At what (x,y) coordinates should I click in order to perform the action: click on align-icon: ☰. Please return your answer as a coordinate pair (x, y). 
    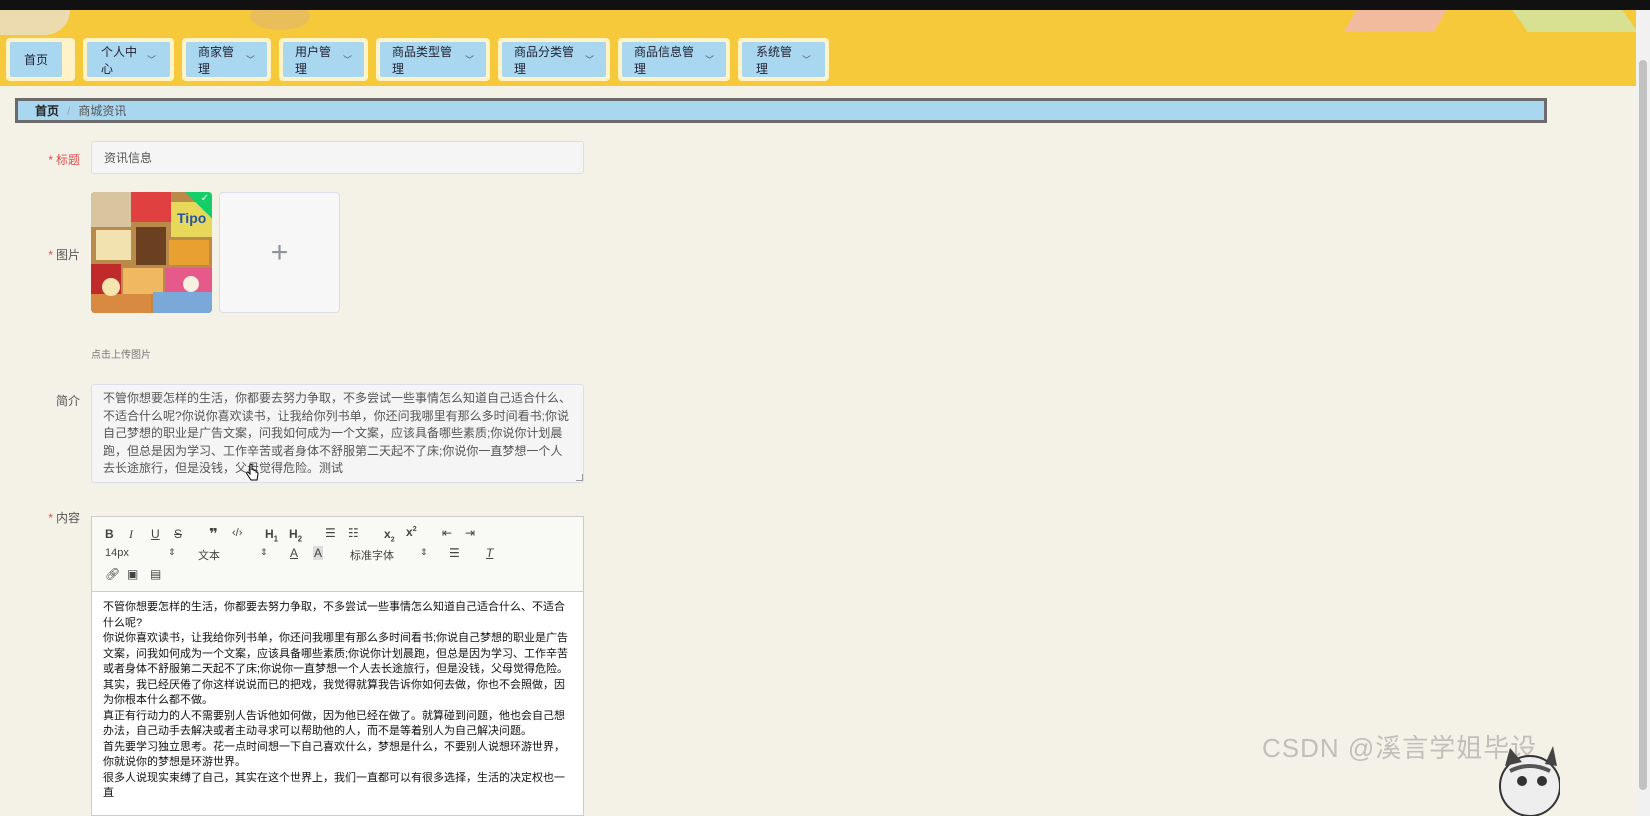
    Looking at the image, I should click on (454, 553).